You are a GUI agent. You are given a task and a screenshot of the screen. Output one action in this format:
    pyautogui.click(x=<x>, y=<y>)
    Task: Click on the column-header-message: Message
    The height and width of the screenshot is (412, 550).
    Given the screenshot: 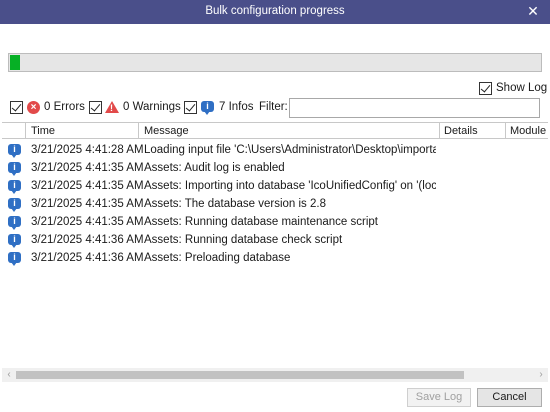 What is the action you would take?
    pyautogui.click(x=166, y=131)
    